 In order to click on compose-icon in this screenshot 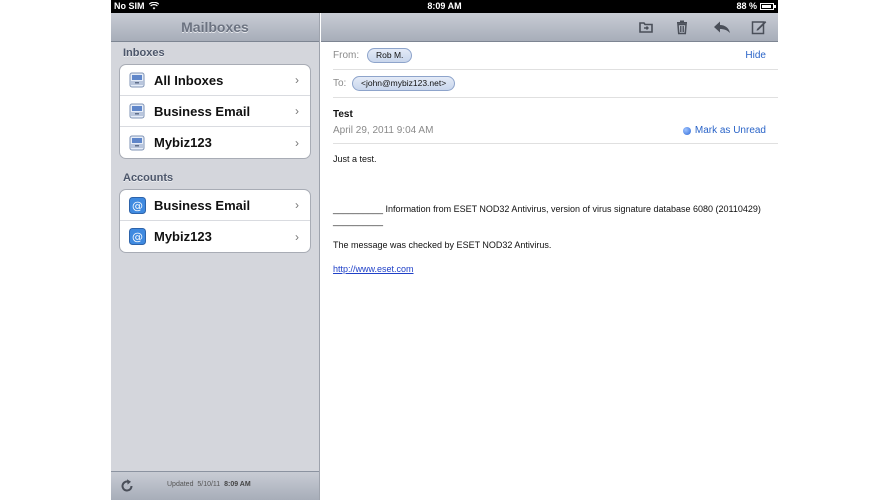, I will do `click(759, 27)`.